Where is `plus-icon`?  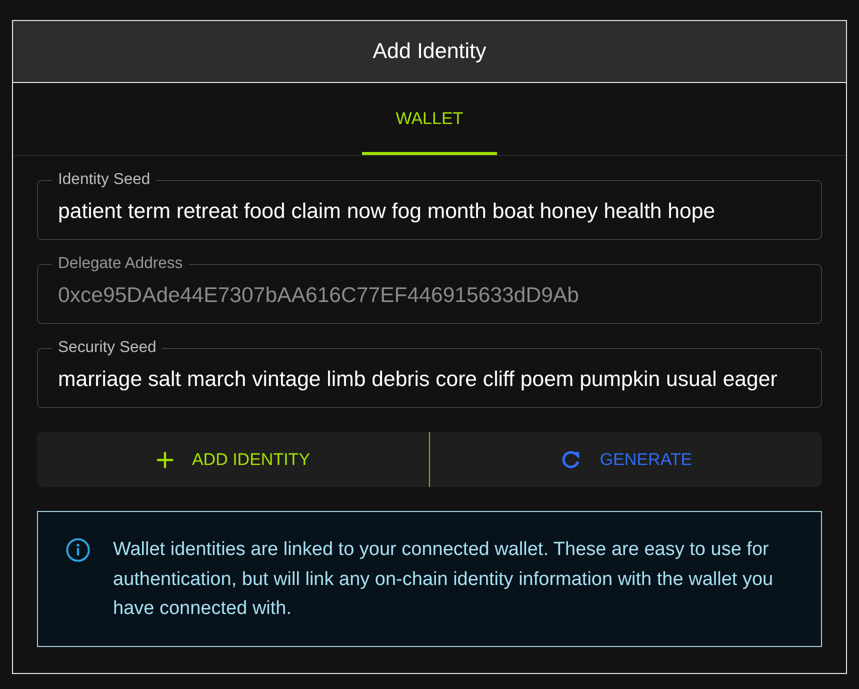
plus-icon is located at coordinates (165, 459).